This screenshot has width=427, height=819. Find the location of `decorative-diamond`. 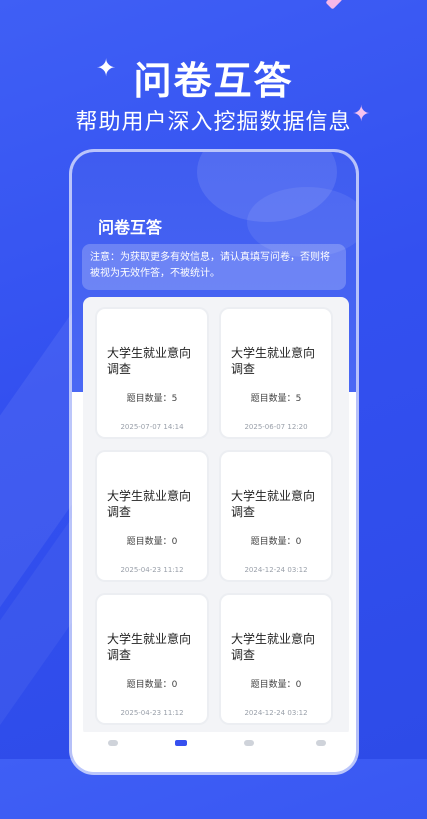

decorative-diamond is located at coordinates (334, 5).